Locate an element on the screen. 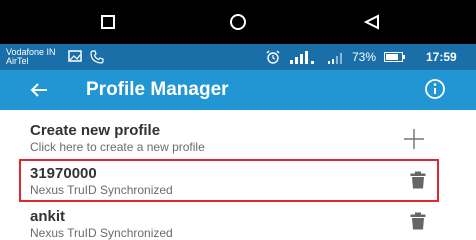 This screenshot has height=240, width=476. carrier-info: Vodafone IN AirTel is located at coordinates (31, 57).